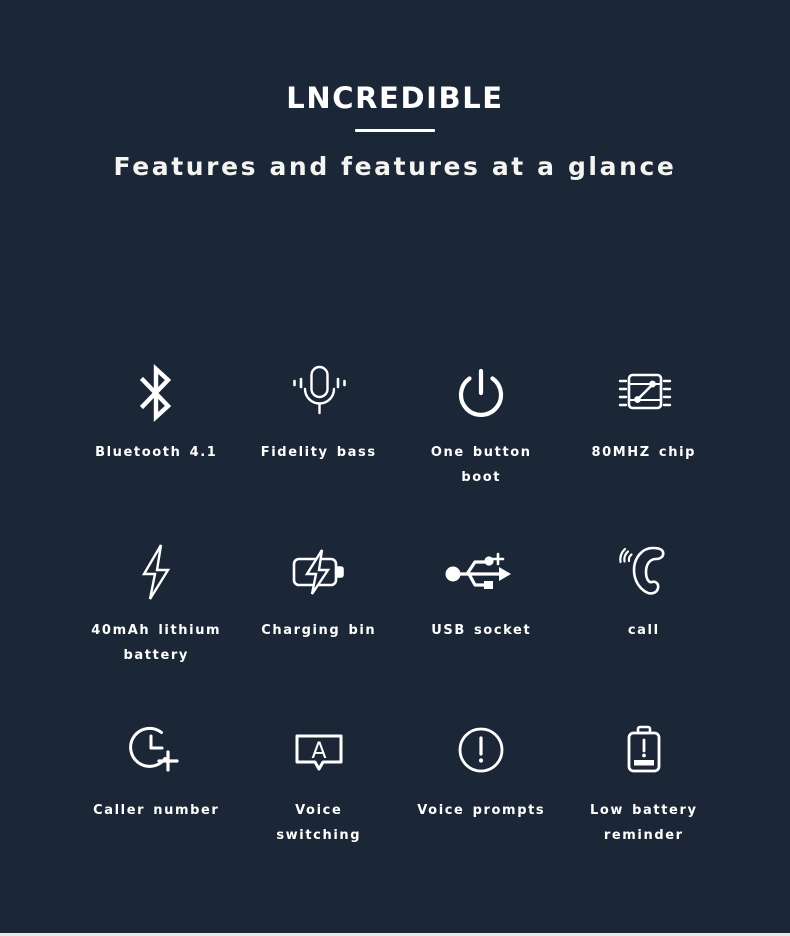 Image resolution: width=790 pixels, height=936 pixels. I want to click on feature-item-one-button-boot: One button boot, so click(481, 450).